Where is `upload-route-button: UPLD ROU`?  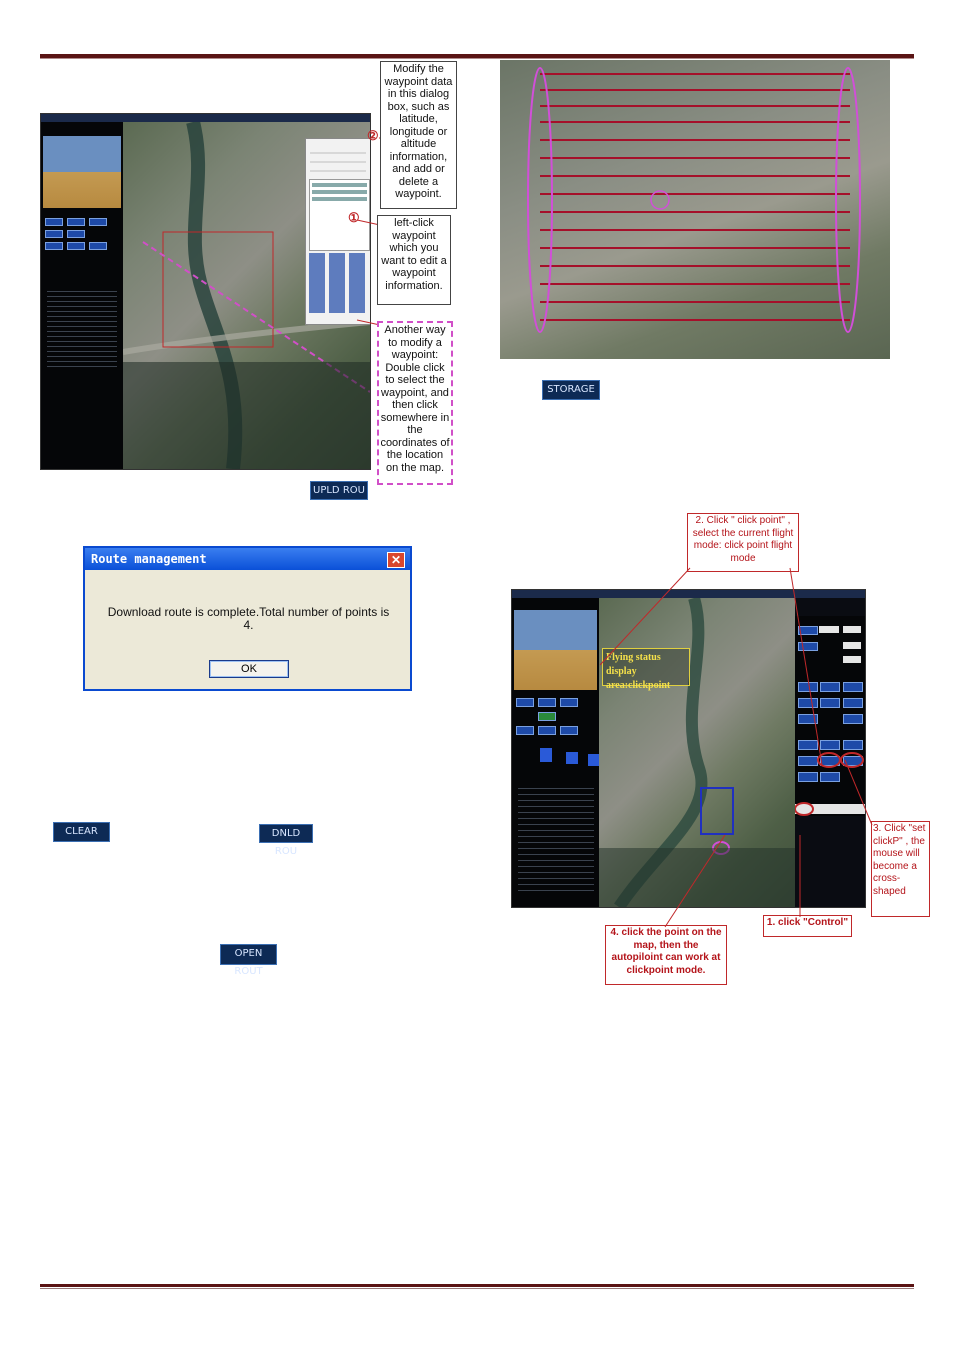 upload-route-button: UPLD ROU is located at coordinates (339, 490).